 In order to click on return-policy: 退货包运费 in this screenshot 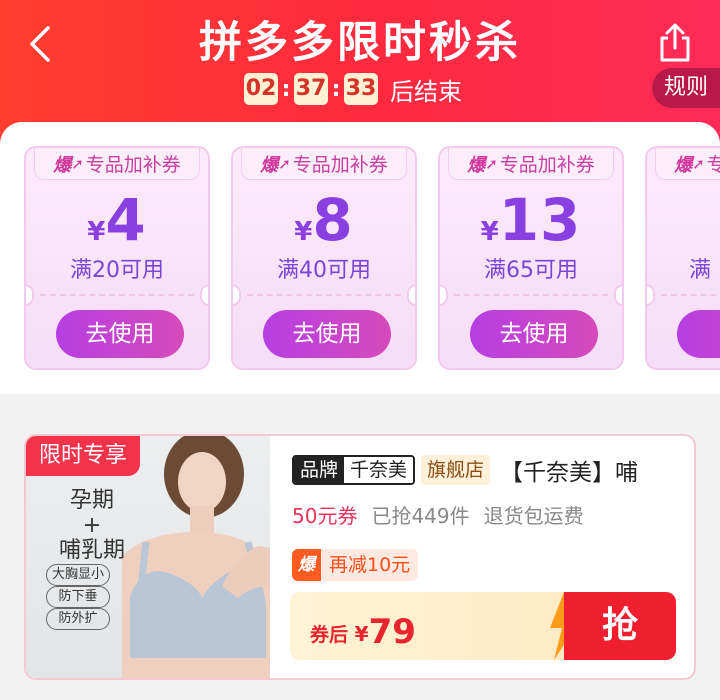, I will do `click(533, 516)`.